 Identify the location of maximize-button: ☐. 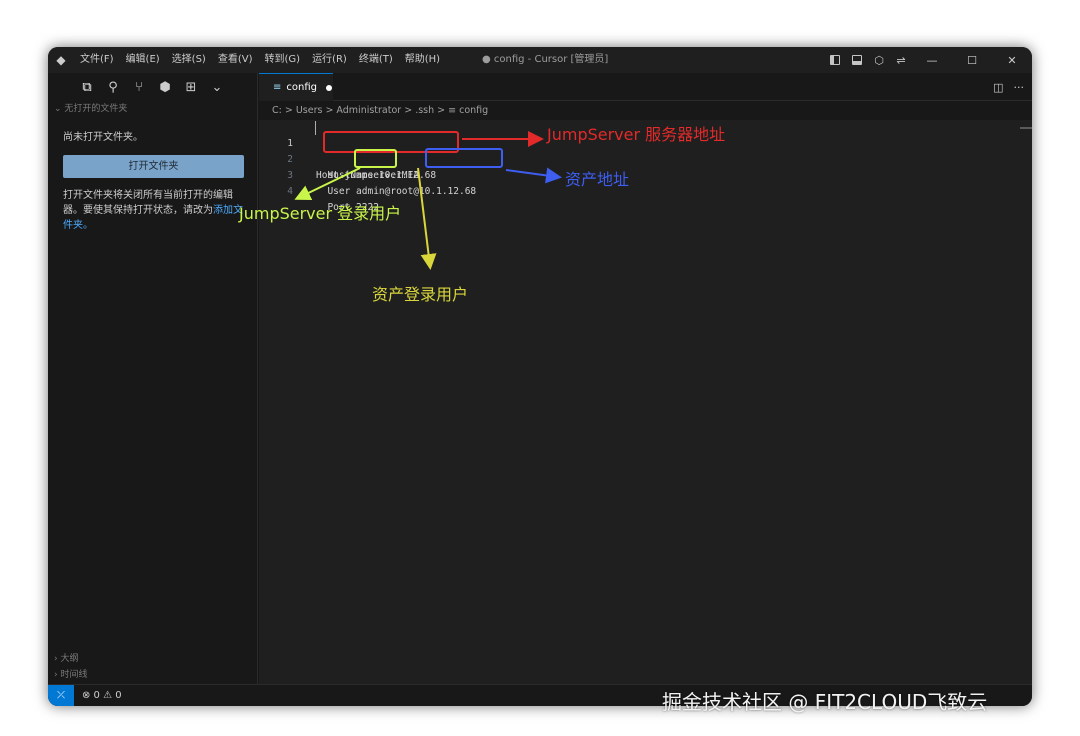
(972, 60).